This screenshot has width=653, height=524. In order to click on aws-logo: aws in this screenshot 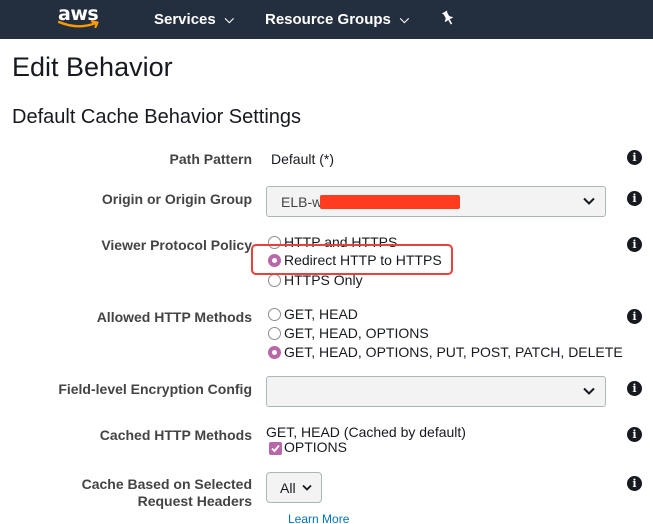, I will do `click(80, 18)`.